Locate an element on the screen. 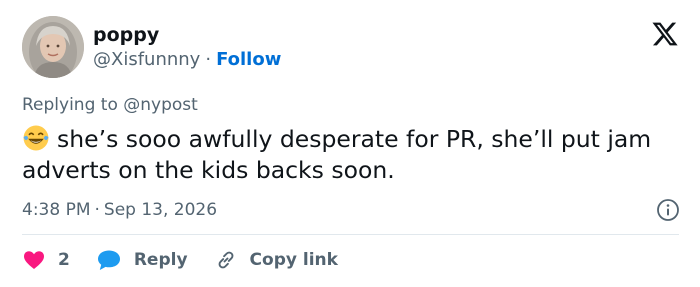 The width and height of the screenshot is (700, 287). follow-button: Follow is located at coordinates (248, 59).